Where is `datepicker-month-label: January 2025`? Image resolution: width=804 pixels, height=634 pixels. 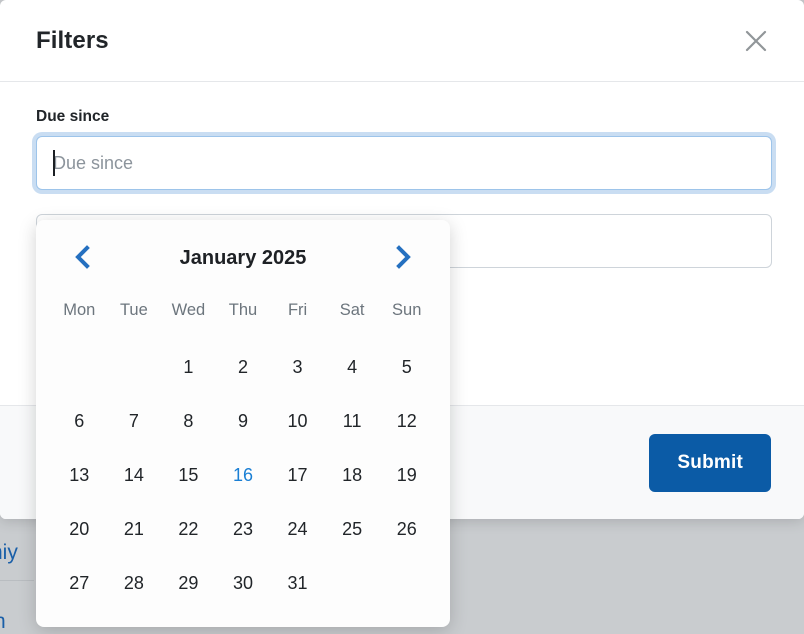 datepicker-month-label: January 2025 is located at coordinates (243, 257).